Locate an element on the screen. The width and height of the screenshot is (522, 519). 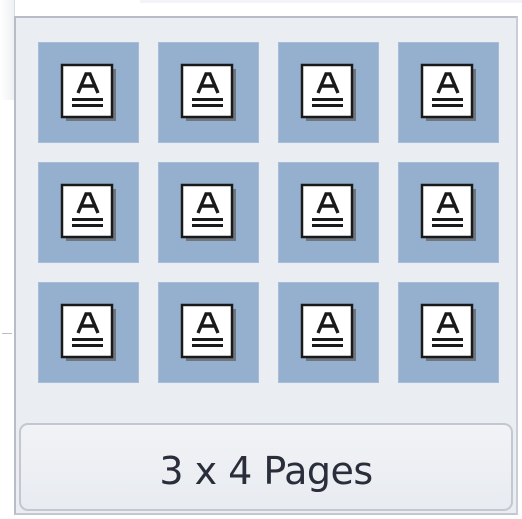
page-layout-cell-r3-c3 is located at coordinates (328, 332).